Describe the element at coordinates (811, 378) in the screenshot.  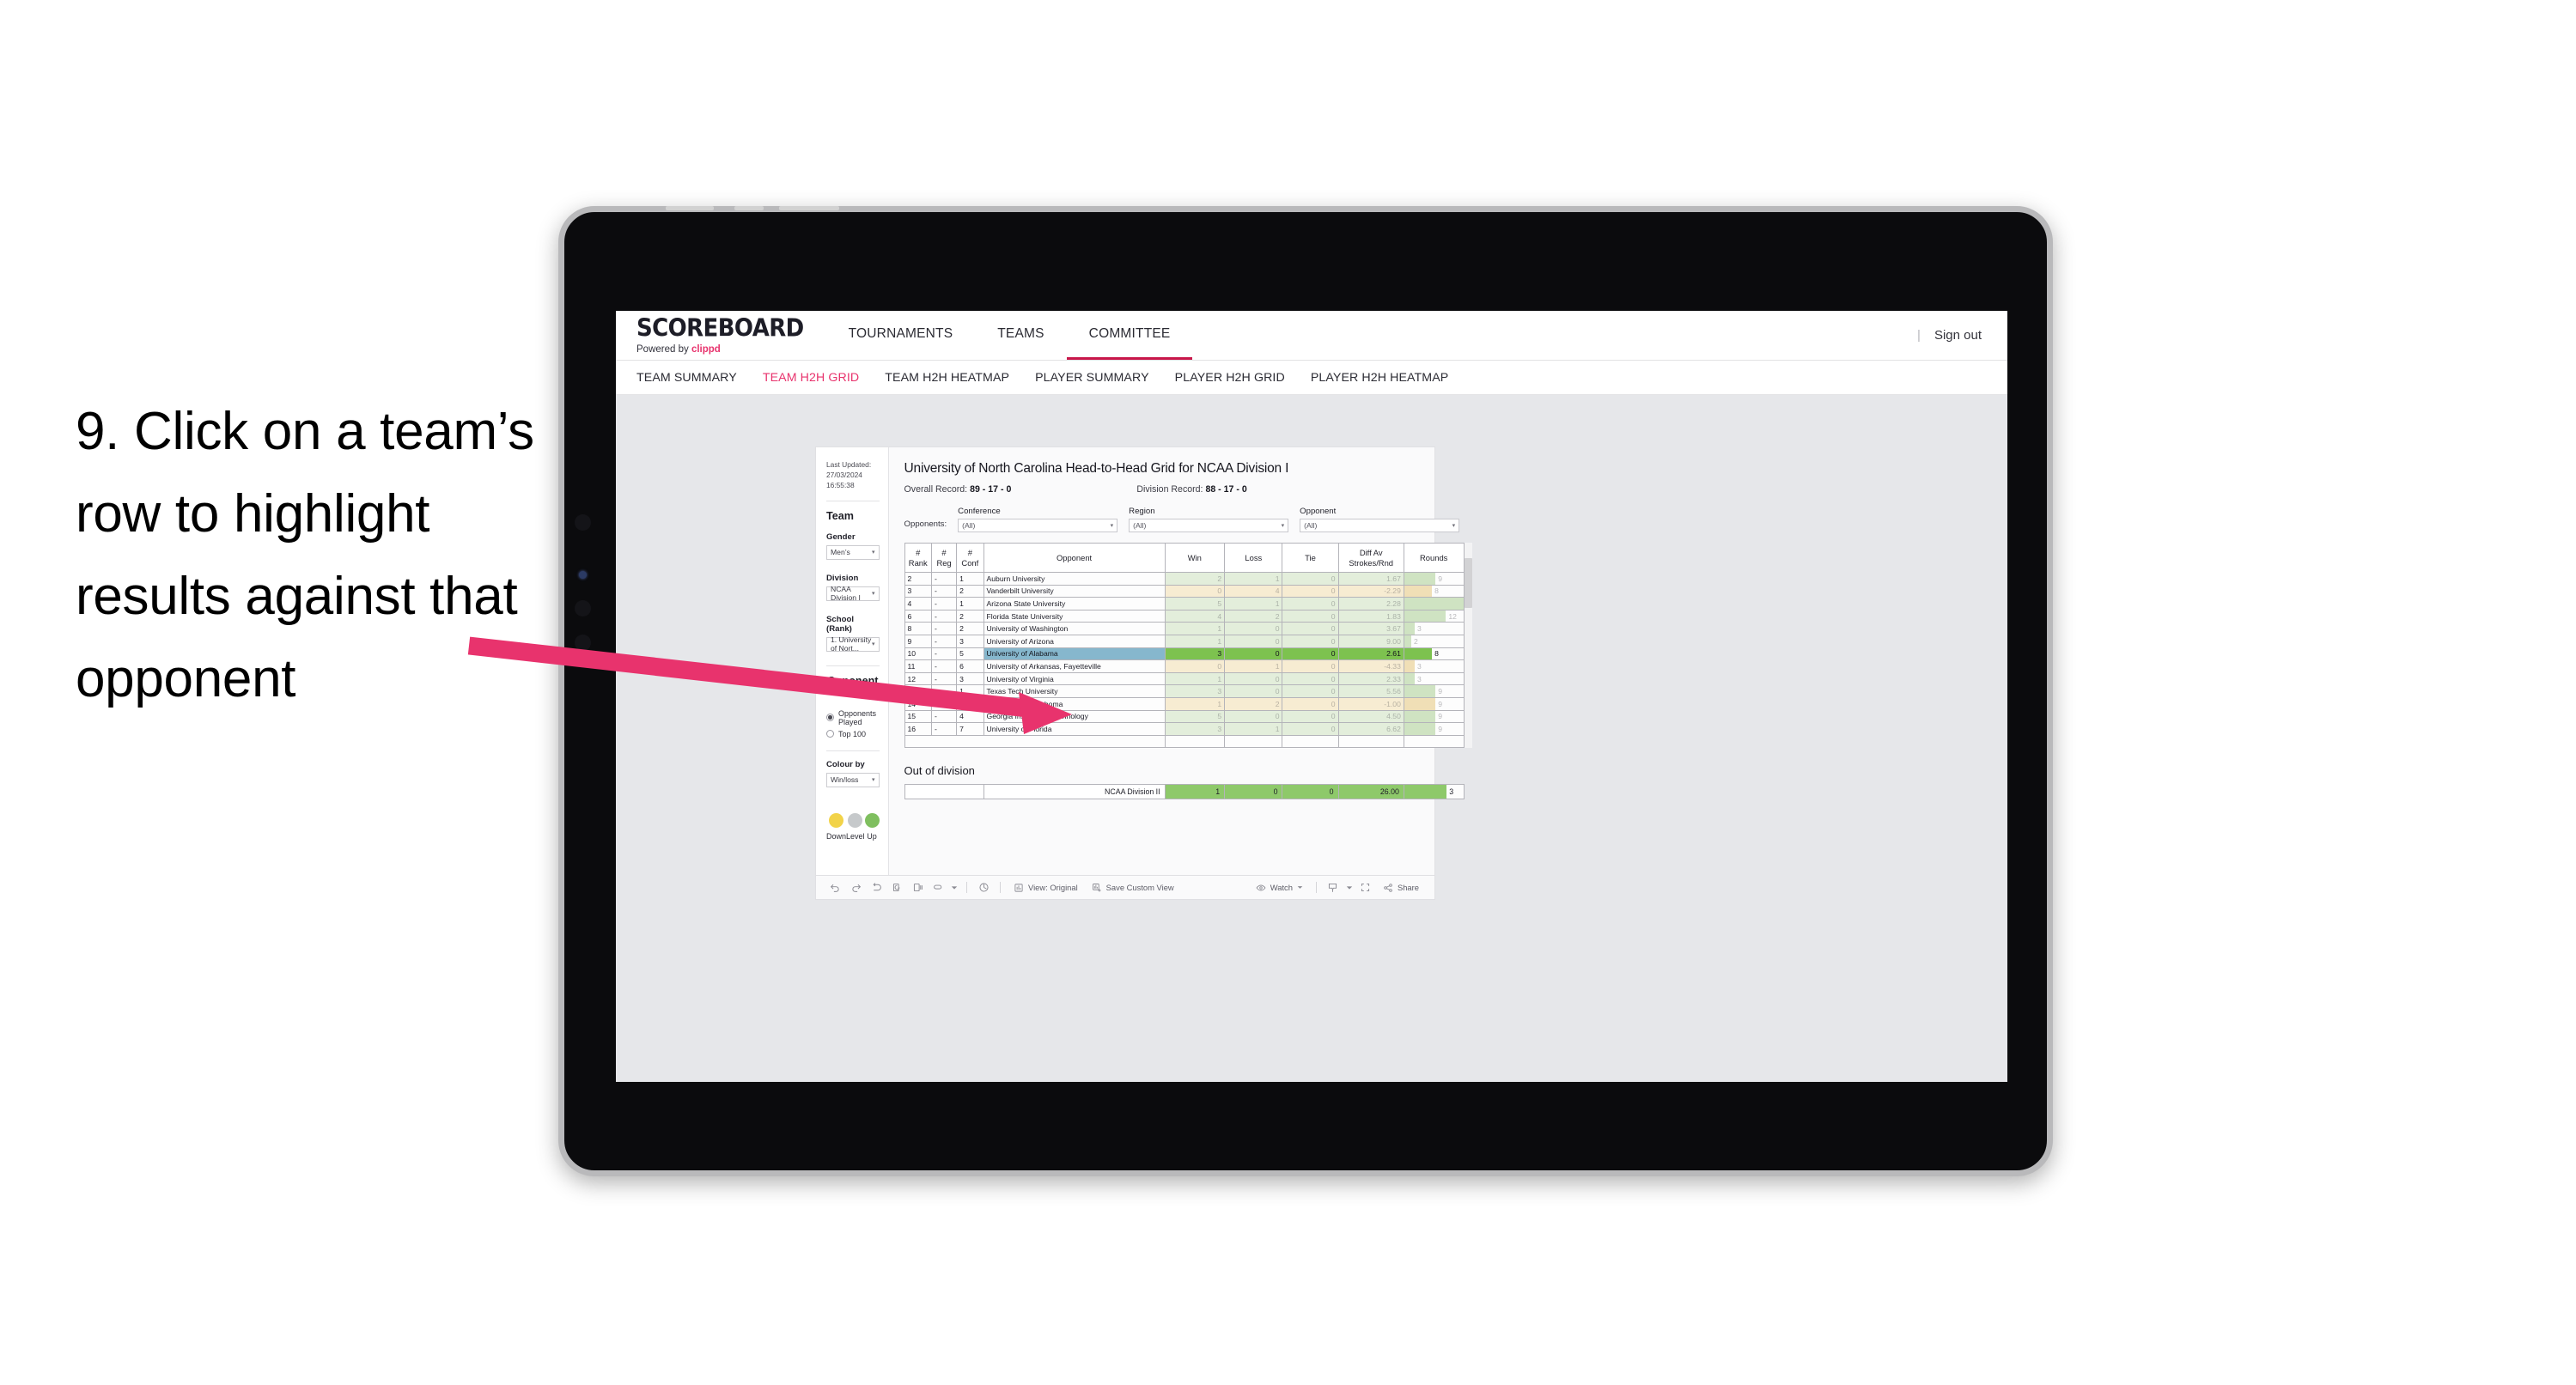
I see `subnav-team-h2h-grid: TEAM H2H GRID` at that location.